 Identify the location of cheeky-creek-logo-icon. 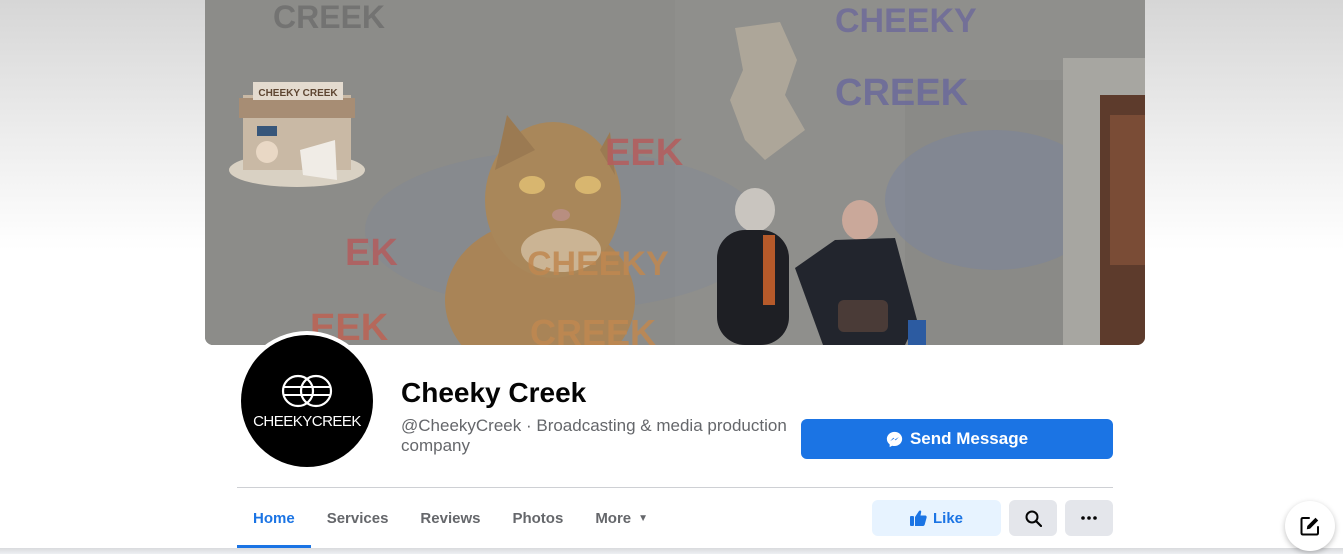
(307, 390).